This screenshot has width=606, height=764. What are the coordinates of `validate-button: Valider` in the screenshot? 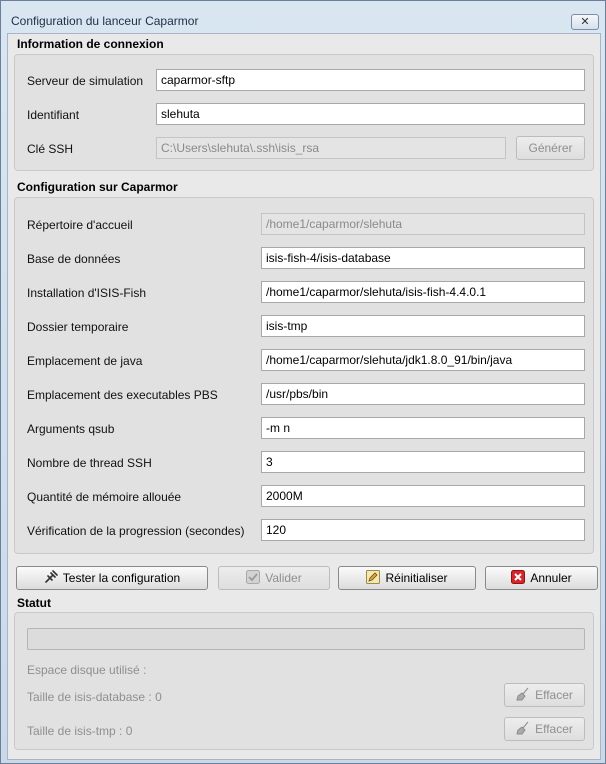 It's located at (274, 578).